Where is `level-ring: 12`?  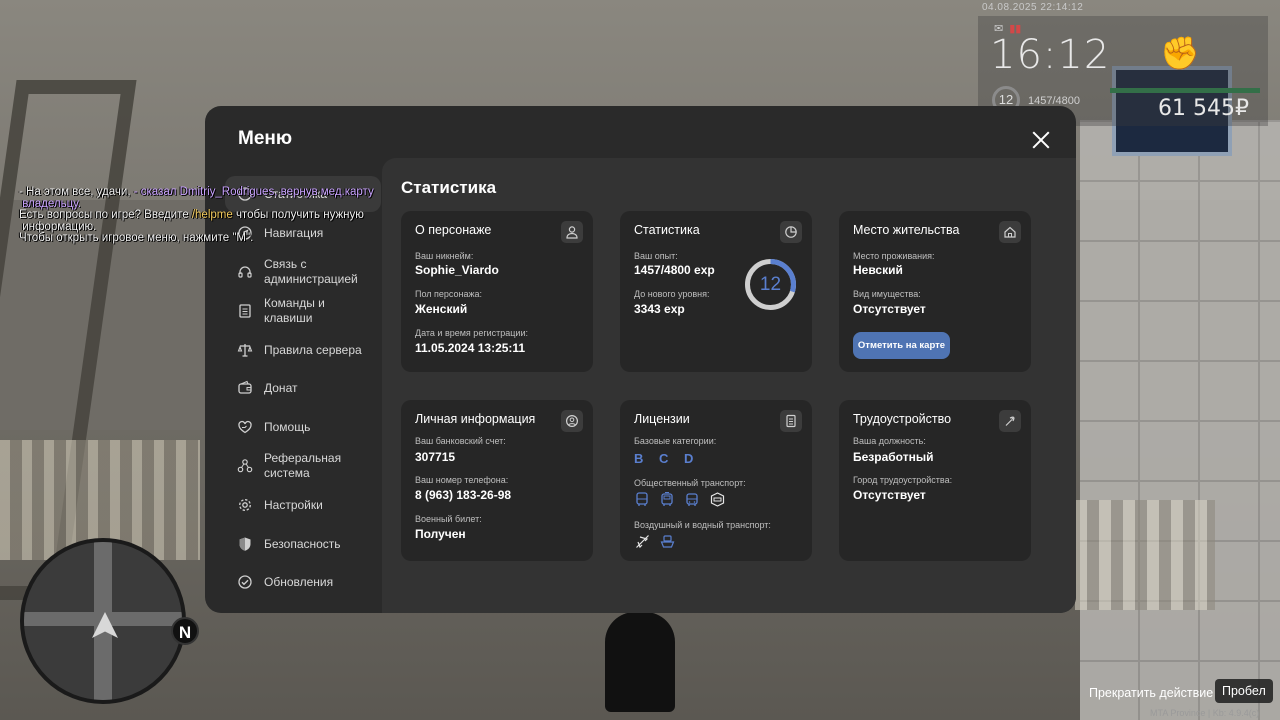 level-ring: 12 is located at coordinates (770, 284).